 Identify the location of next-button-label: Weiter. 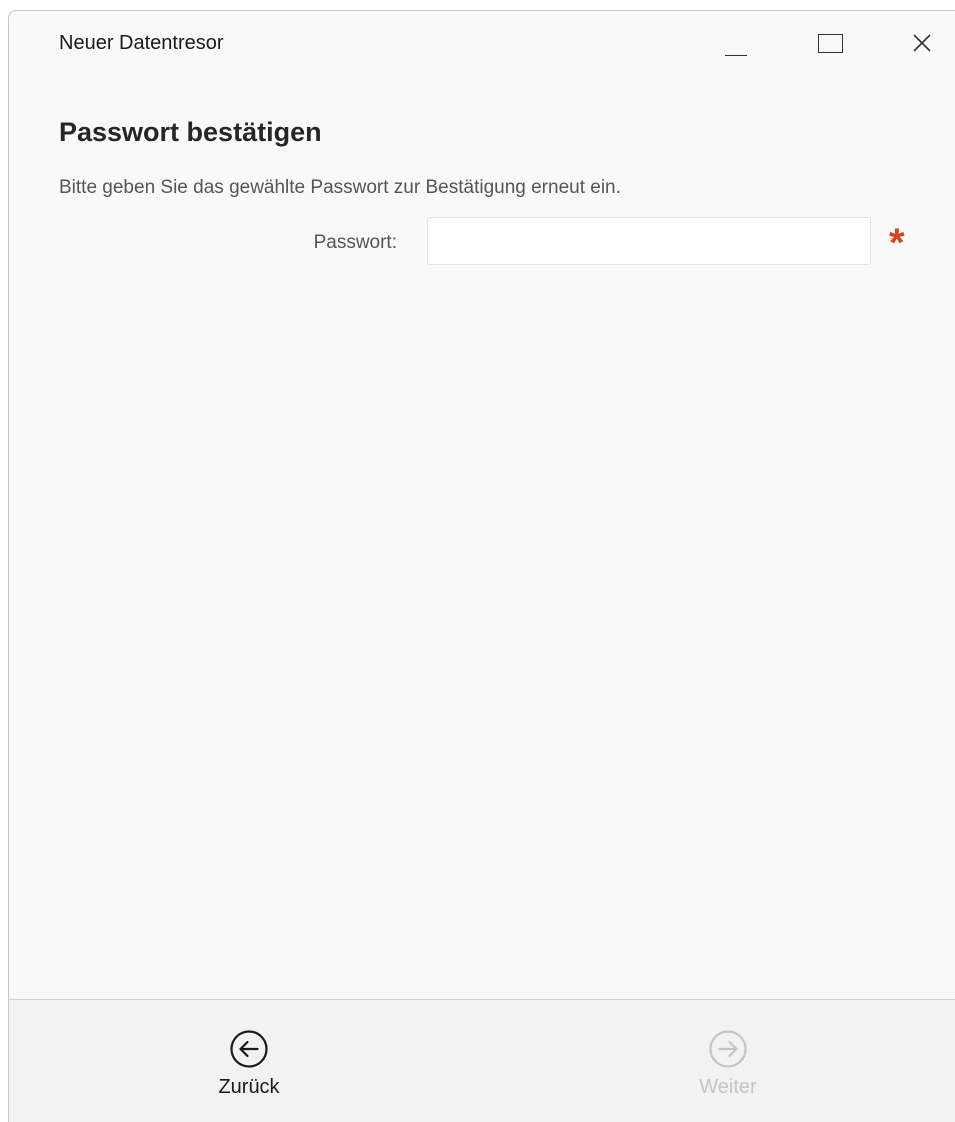
(728, 1087).